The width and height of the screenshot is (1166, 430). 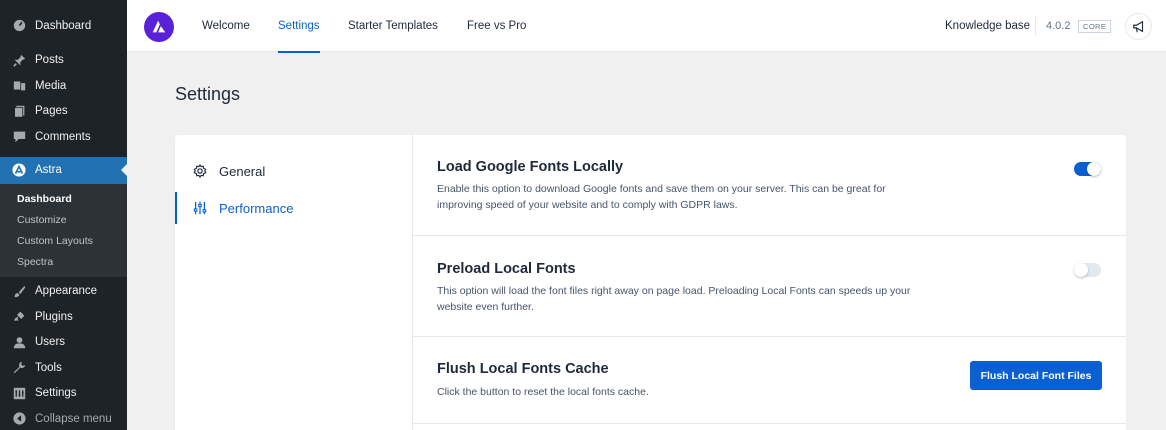 I want to click on submenu-item-dashboard: Dashboard, so click(x=63, y=199).